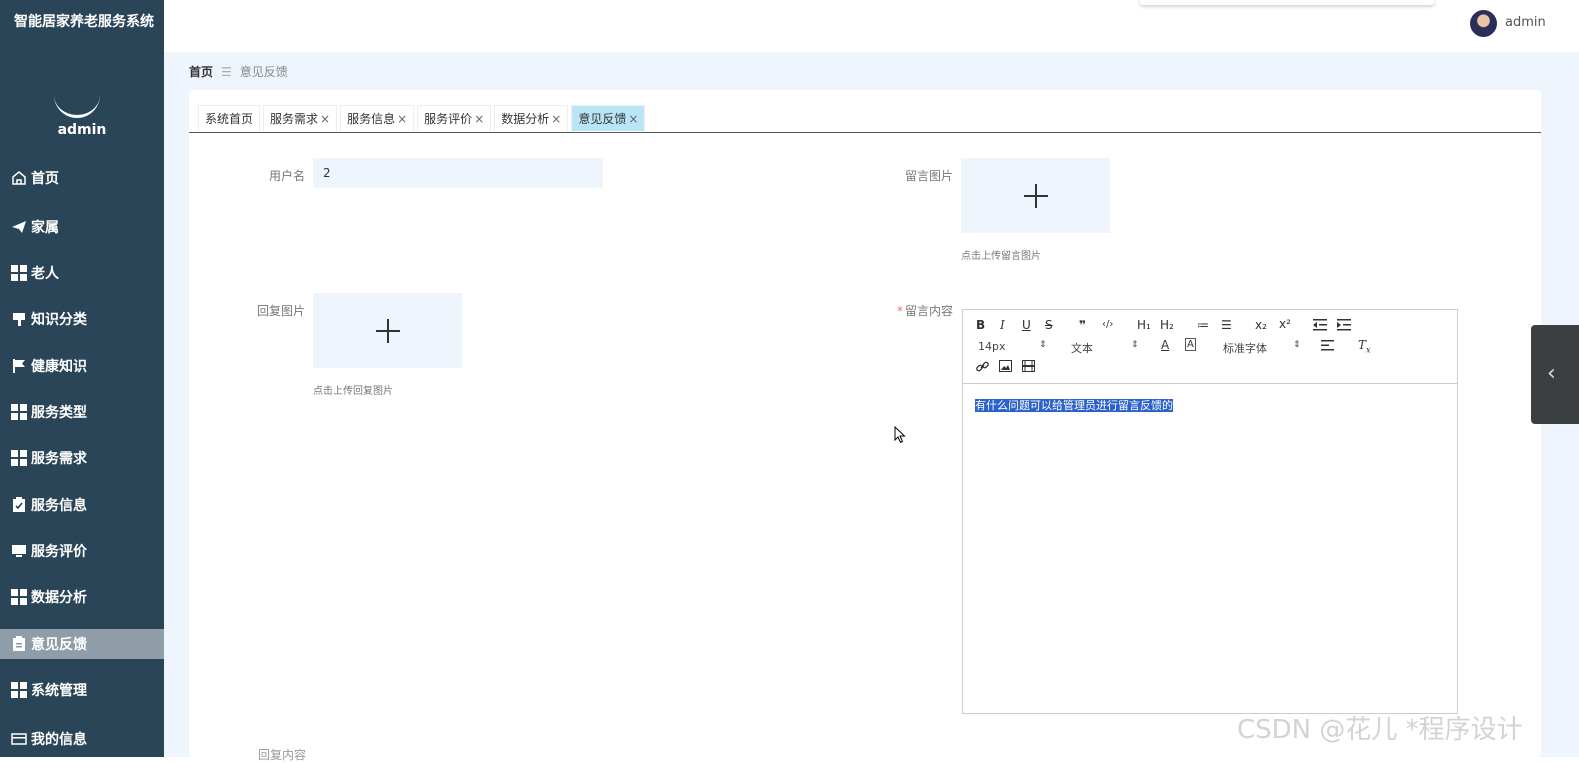 Image resolution: width=1579 pixels, height=763 pixels. I want to click on code-button: ‹/›, so click(1107, 324).